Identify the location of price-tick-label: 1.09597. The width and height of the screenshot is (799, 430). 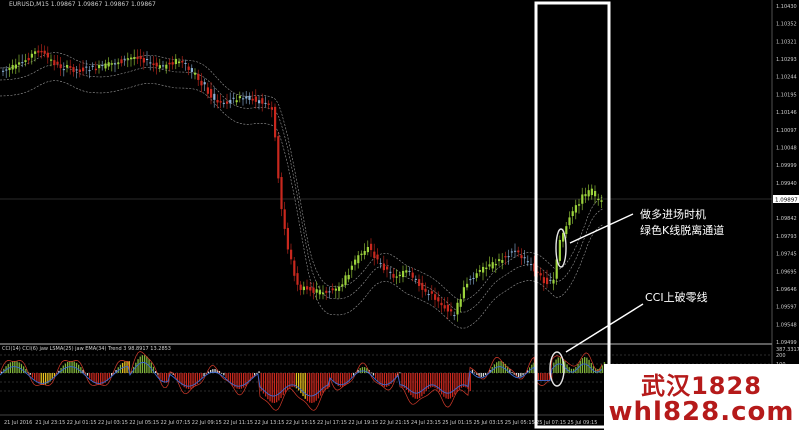
(786, 308).